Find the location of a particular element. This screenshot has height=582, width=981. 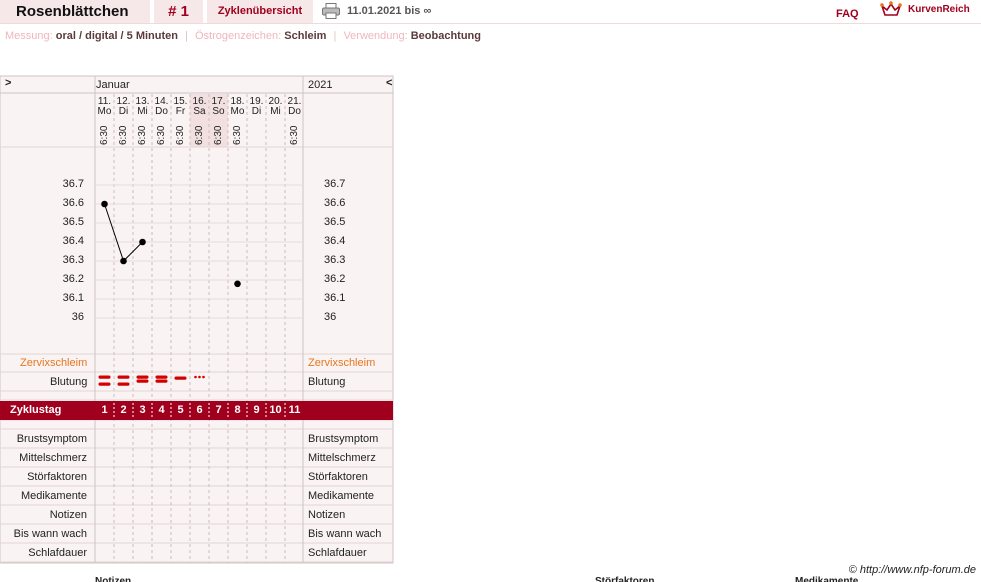

temp-tick-right: 36.2 is located at coordinates (335, 279).